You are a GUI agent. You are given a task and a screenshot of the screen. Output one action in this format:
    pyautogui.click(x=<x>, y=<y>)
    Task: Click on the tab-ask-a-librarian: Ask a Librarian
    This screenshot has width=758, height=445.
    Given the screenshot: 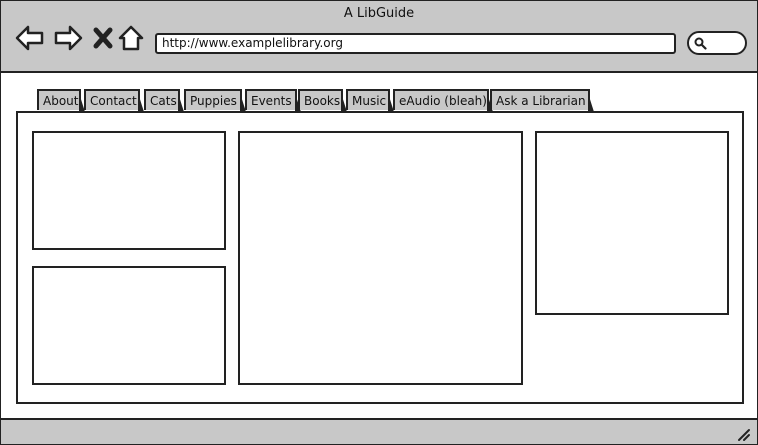 What is the action you would take?
    pyautogui.click(x=542, y=100)
    